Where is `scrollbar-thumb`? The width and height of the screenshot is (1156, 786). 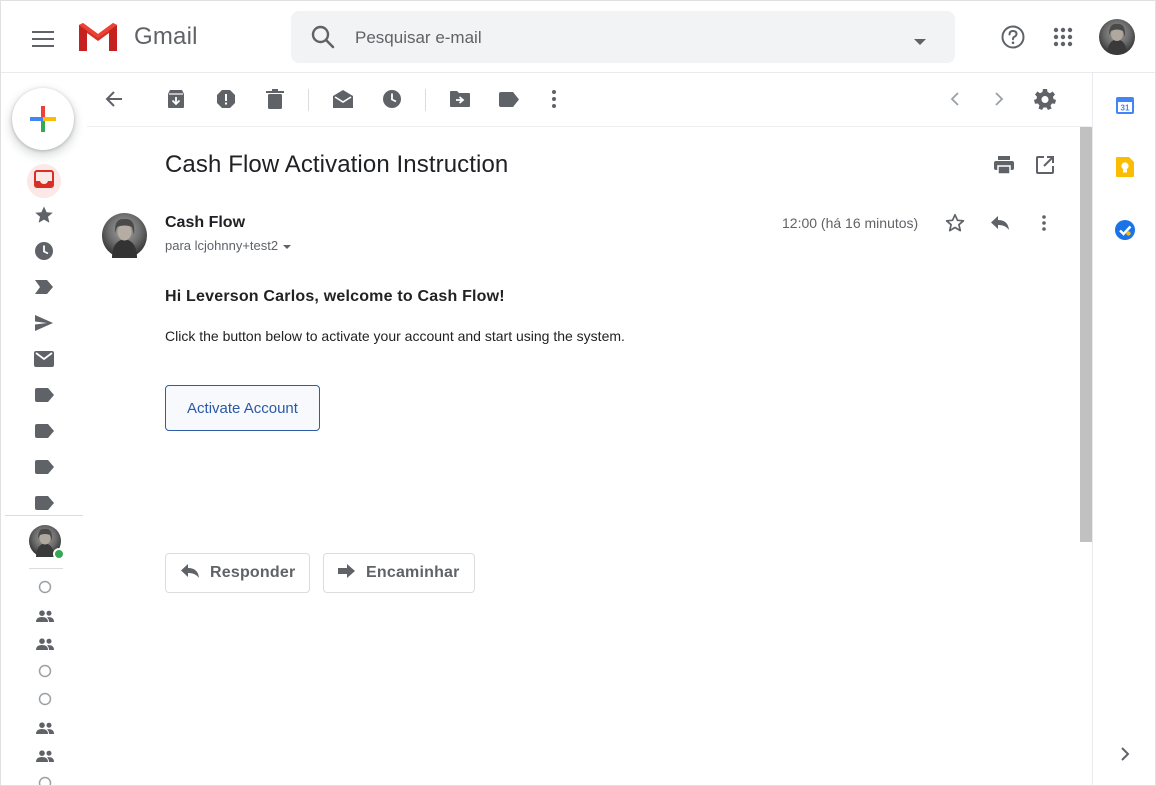
scrollbar-thumb is located at coordinates (1086, 334).